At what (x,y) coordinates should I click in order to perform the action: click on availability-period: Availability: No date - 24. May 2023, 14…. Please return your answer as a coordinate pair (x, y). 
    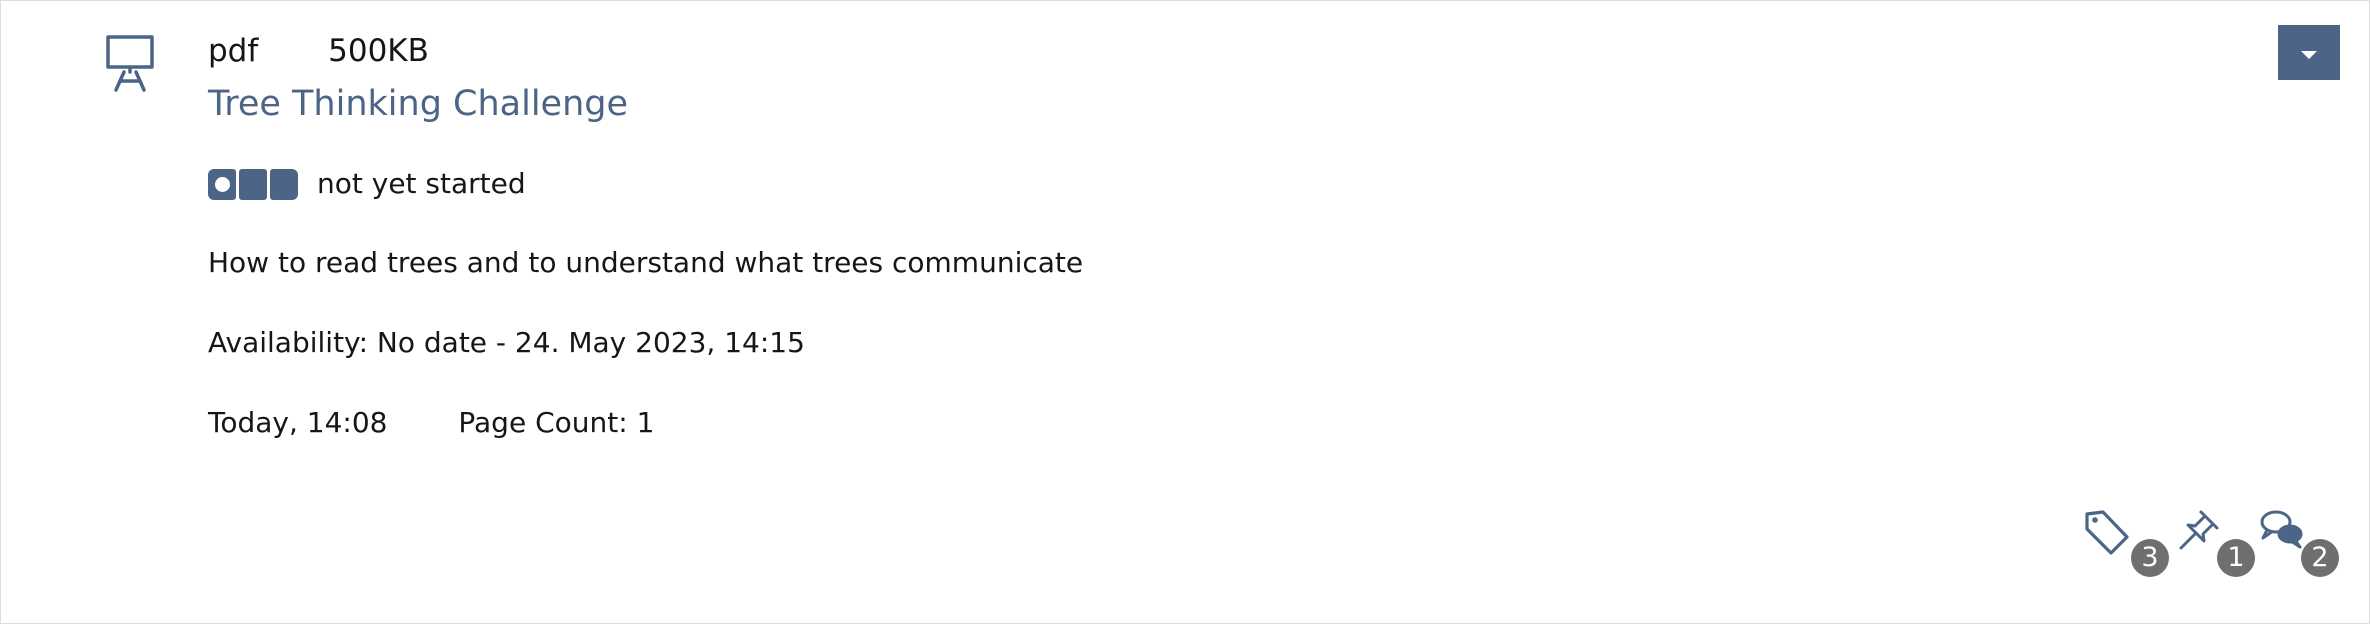
    Looking at the image, I should click on (506, 342).